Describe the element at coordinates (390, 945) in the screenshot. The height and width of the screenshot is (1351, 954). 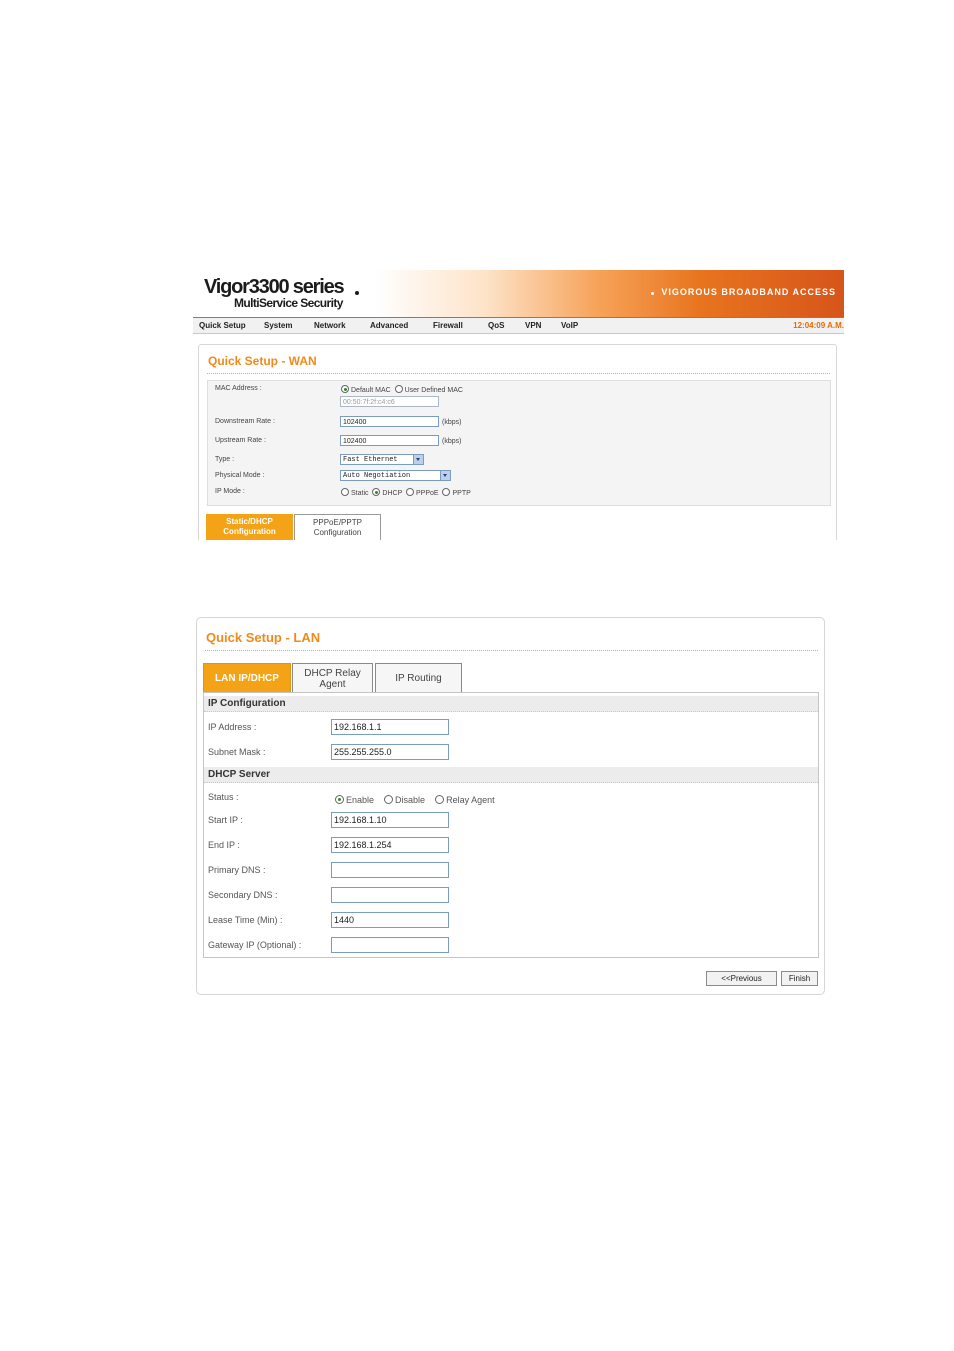
I see `gateway-ip-input` at that location.